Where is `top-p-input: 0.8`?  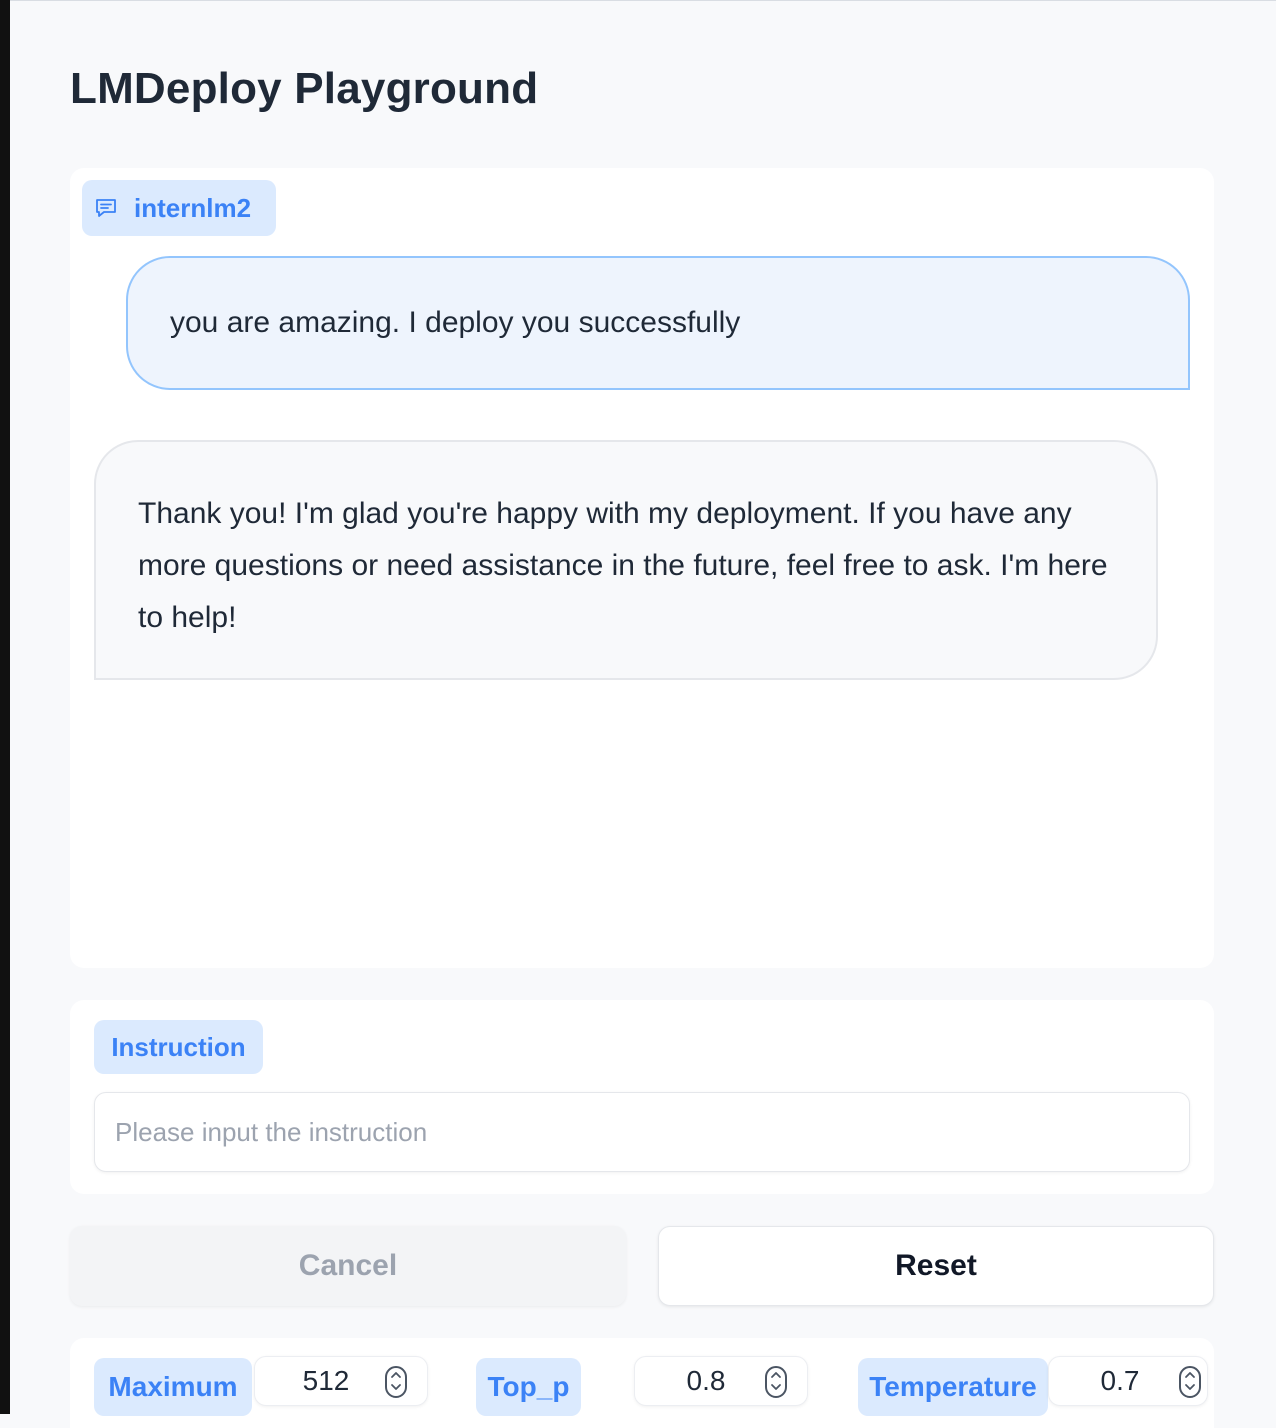
top-p-input: 0.8 is located at coordinates (721, 1381).